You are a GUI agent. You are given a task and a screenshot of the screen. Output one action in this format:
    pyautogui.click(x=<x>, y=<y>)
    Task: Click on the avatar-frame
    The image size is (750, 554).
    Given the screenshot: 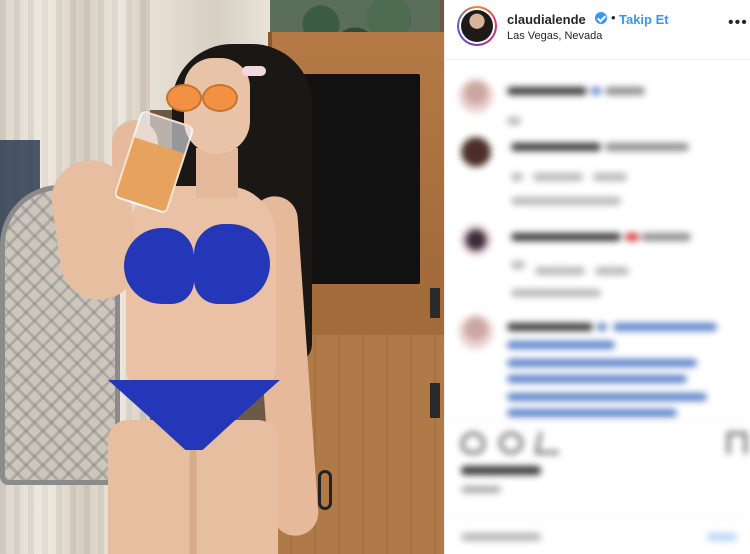 What is the action you would take?
    pyautogui.click(x=477, y=26)
    